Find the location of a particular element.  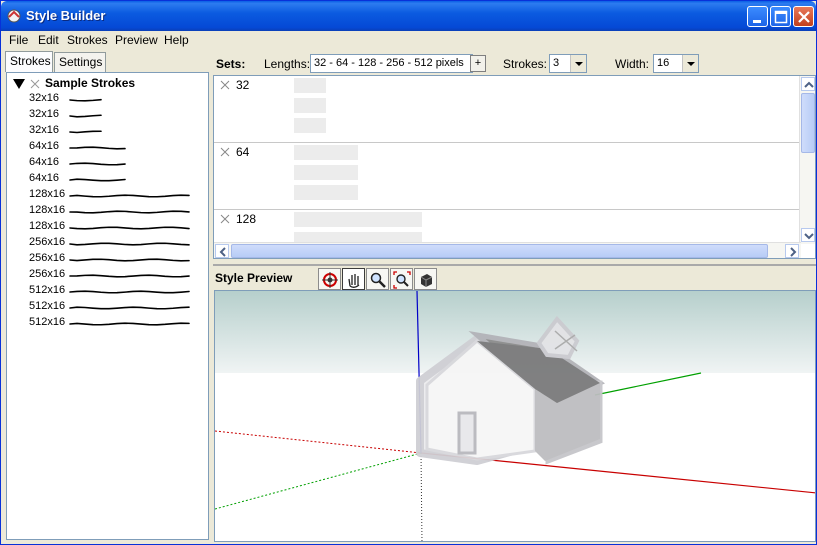

strokes-count-select: 3 is located at coordinates (568, 63).